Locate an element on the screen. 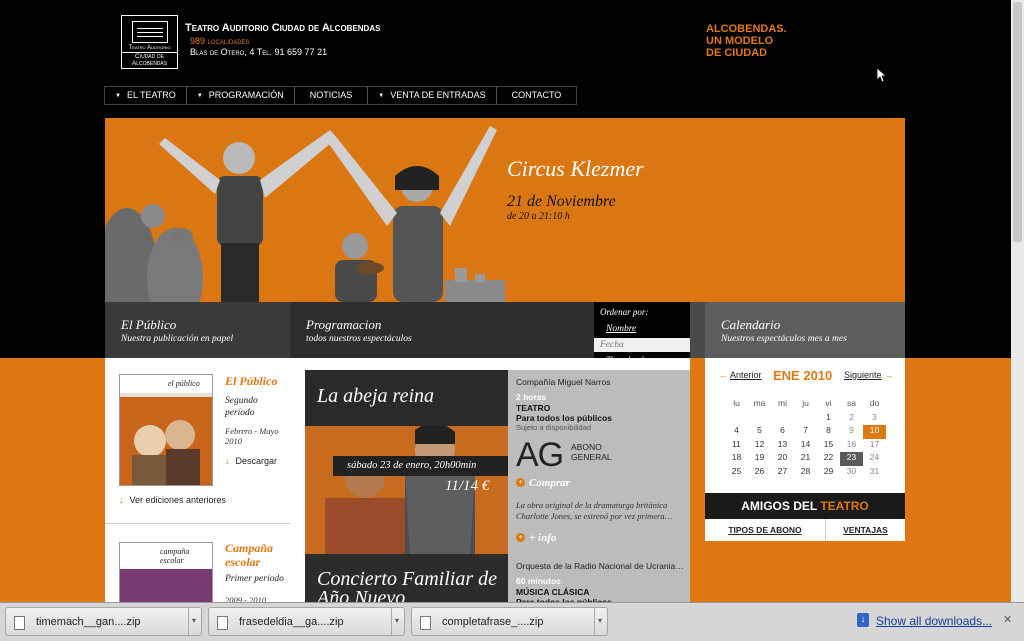  calendar-day: 7 is located at coordinates (805, 432).